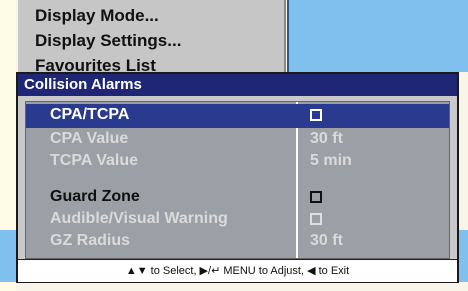  Describe the element at coordinates (90, 240) in the screenshot. I see `row-label: GZ Radius` at that location.